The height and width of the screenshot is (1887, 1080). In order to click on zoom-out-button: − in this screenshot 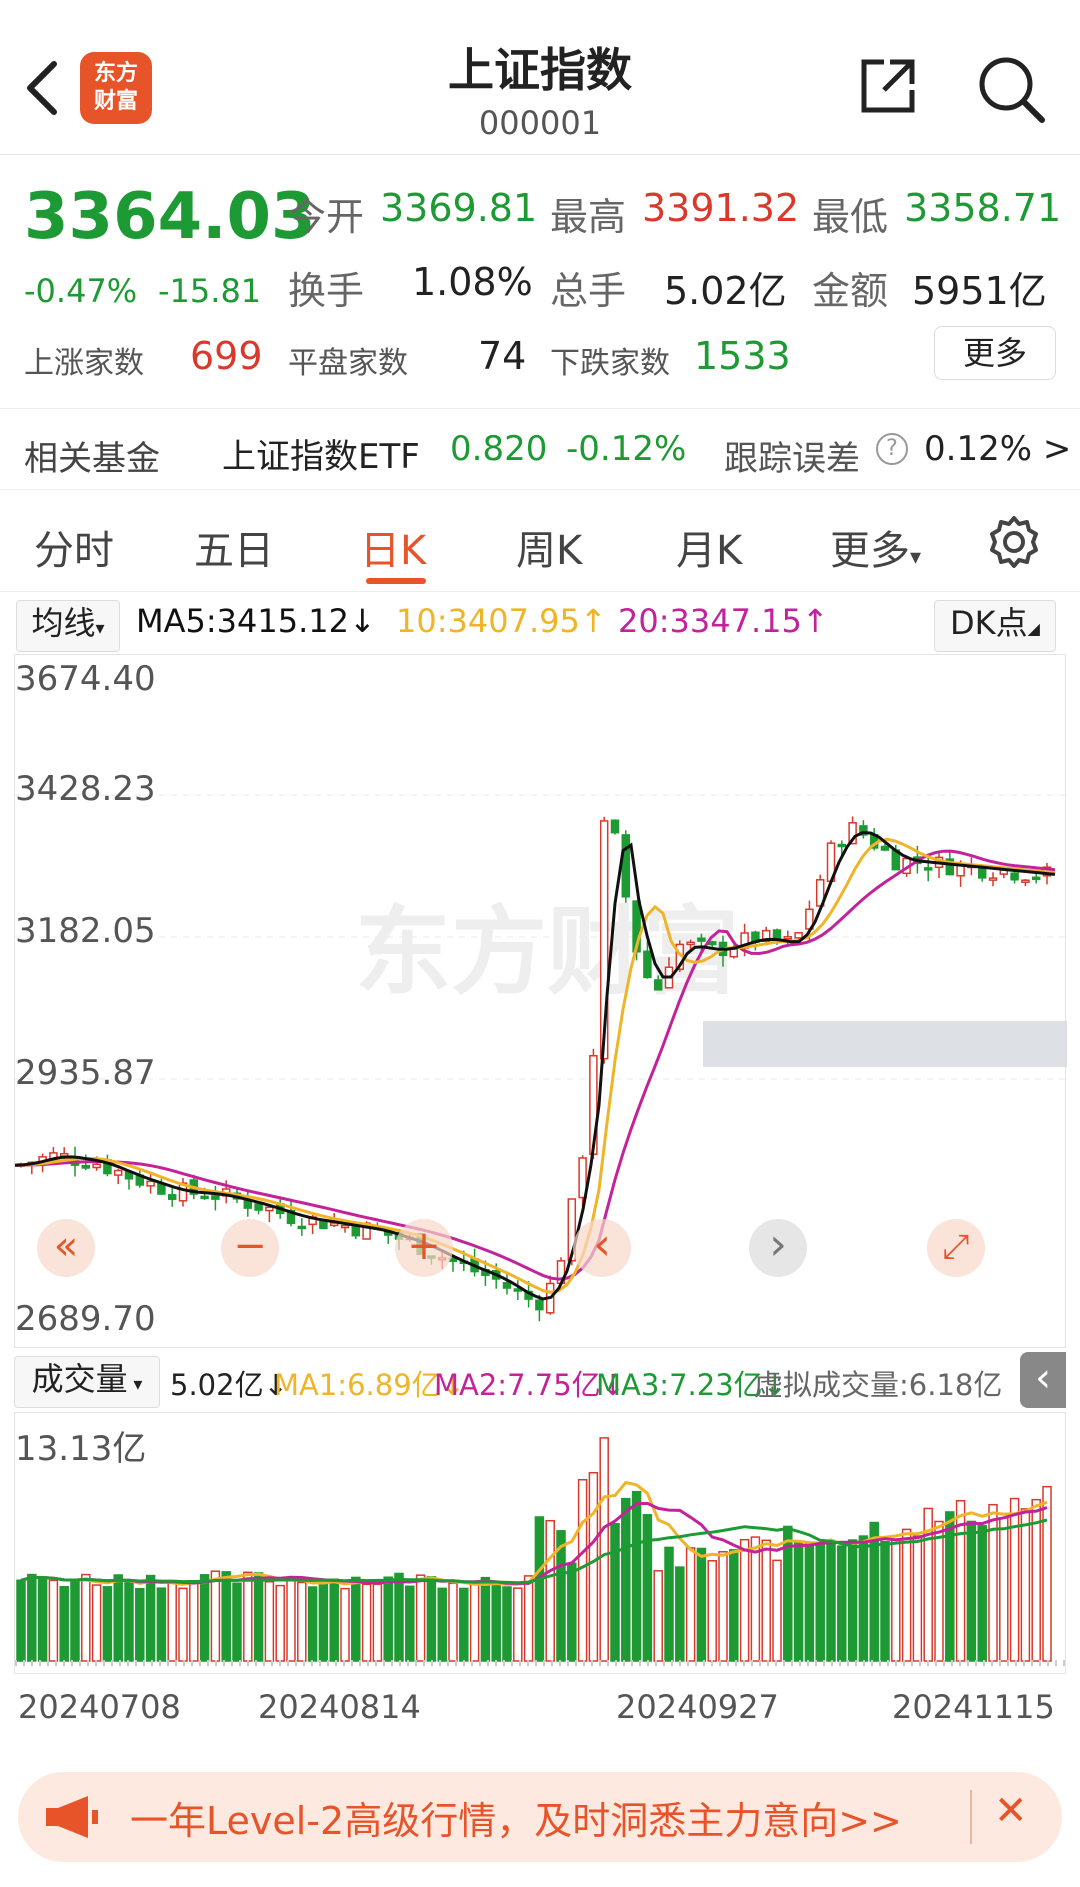, I will do `click(250, 1248)`.